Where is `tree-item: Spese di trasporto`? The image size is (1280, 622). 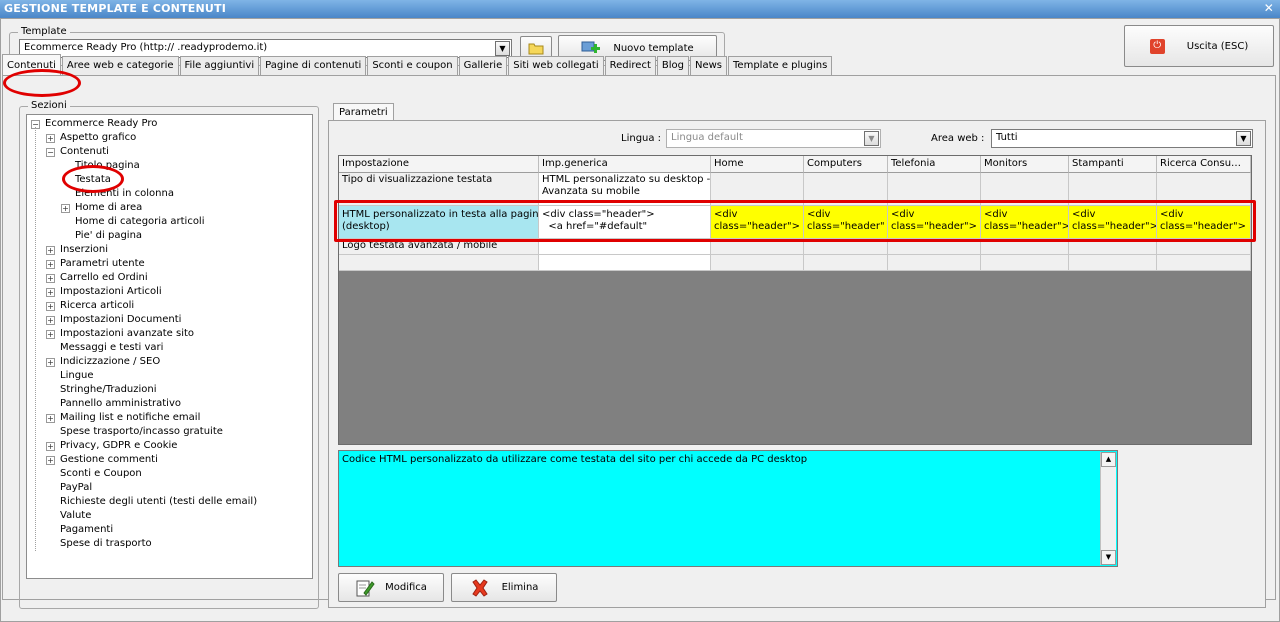
tree-item: Spese di trasporto is located at coordinates (106, 543).